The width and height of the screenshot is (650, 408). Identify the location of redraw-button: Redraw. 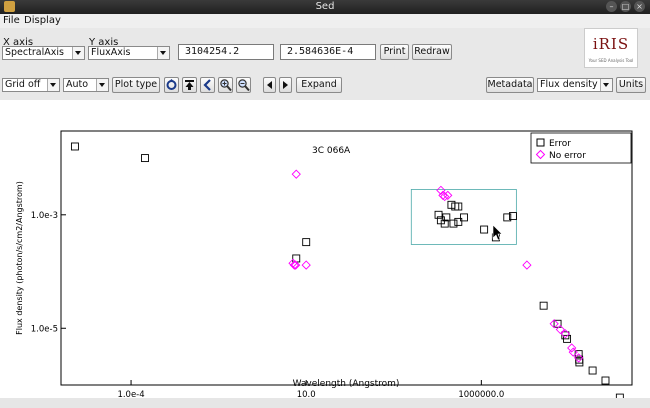
(432, 52).